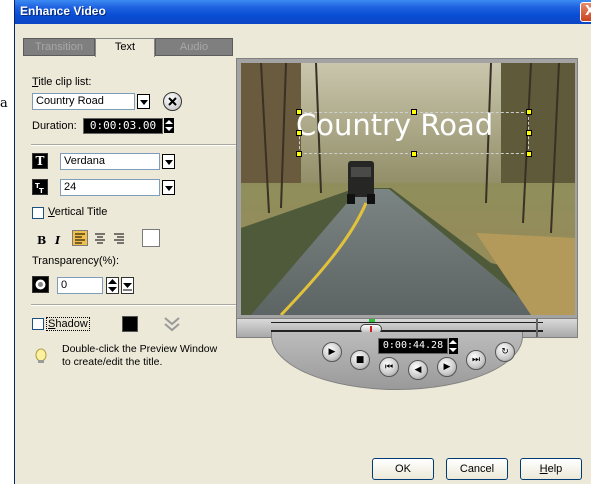 The image size is (591, 484). Describe the element at coordinates (68, 324) in the screenshot. I see `shadow-label: Shadow` at that location.